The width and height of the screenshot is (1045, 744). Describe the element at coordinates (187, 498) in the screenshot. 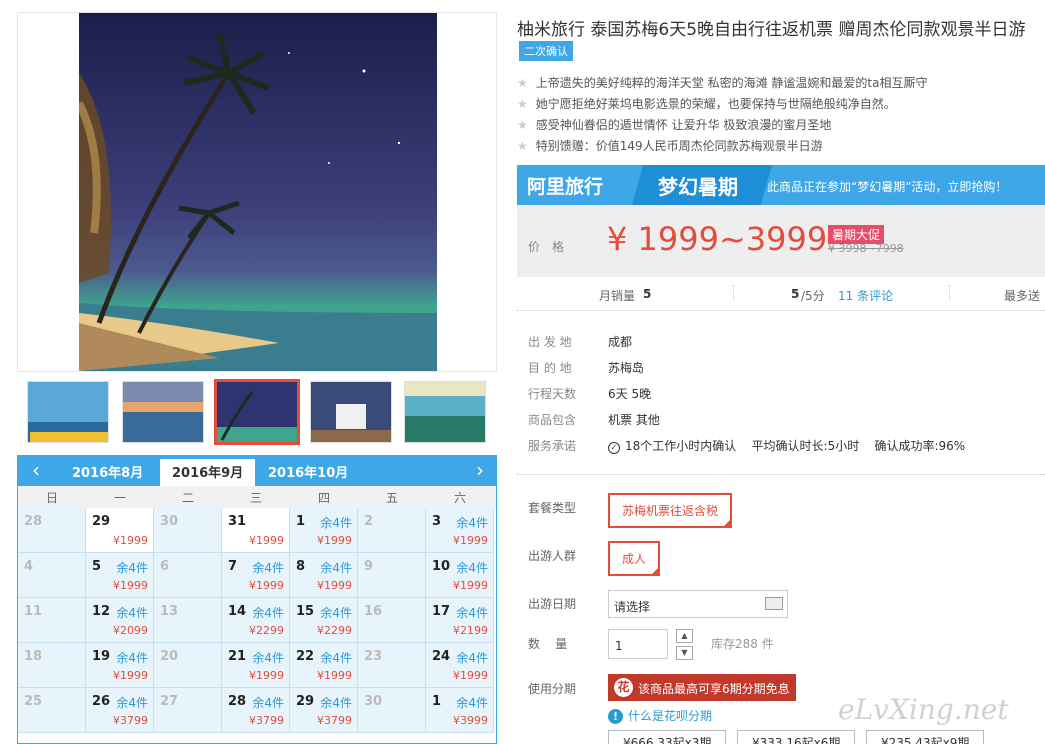

I see `weekday-label: 二` at that location.